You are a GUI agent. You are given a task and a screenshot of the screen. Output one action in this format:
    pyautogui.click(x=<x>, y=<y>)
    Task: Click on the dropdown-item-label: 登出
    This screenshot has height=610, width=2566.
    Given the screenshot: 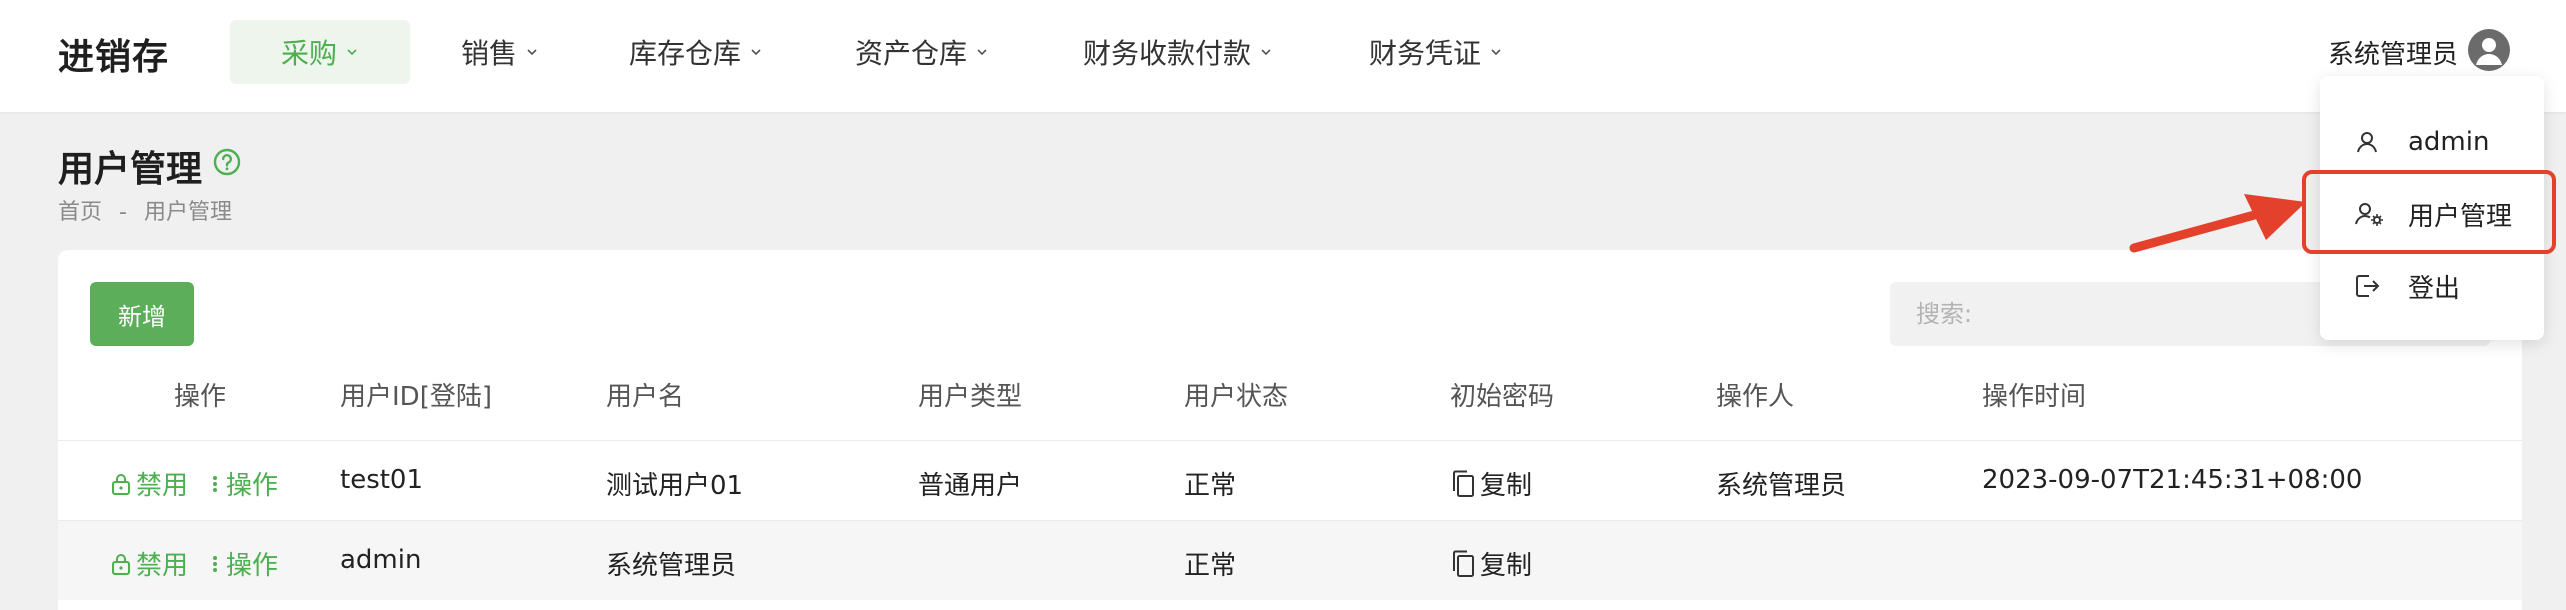 What is the action you would take?
    pyautogui.click(x=2434, y=288)
    